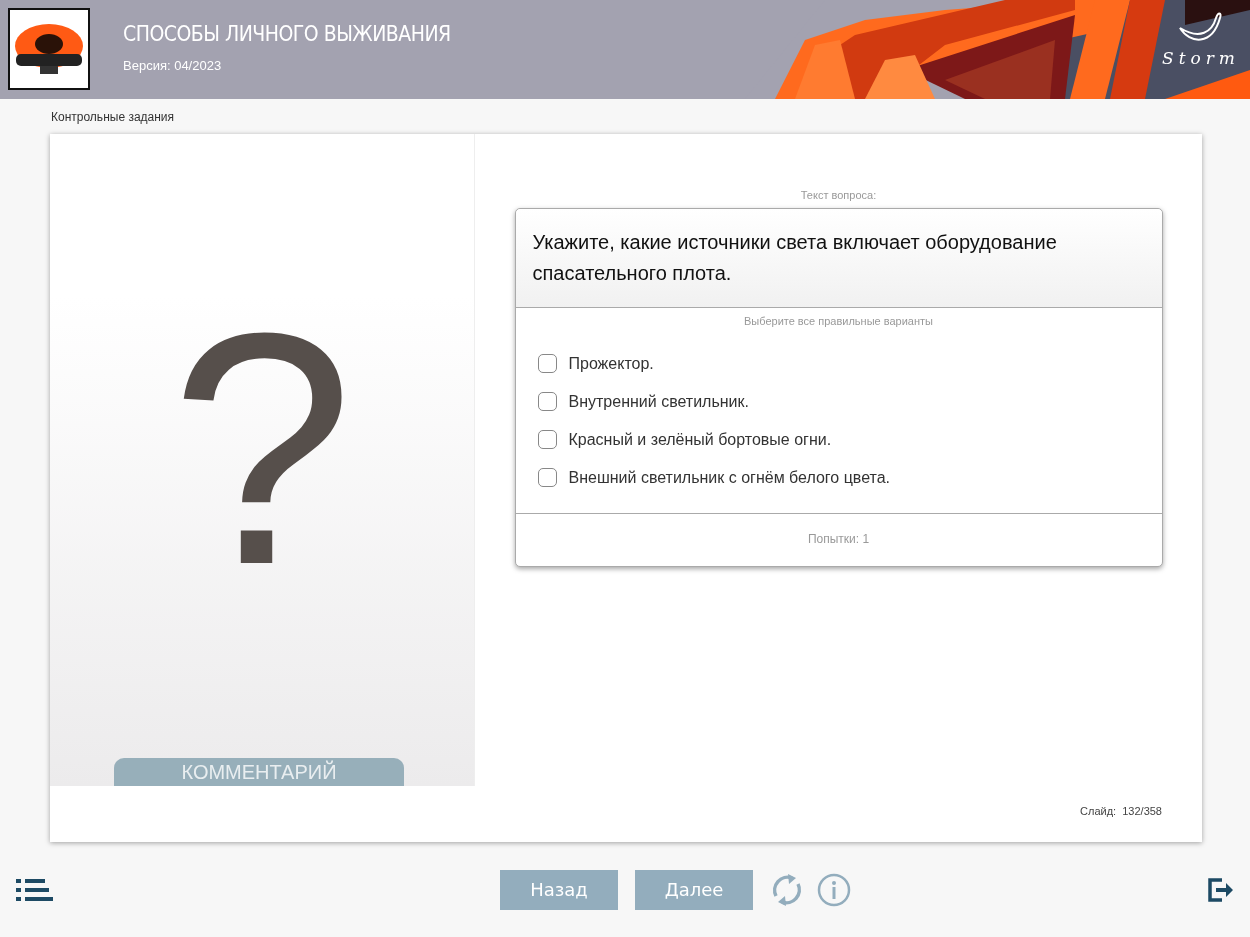  What do you see at coordinates (729, 477) in the screenshot?
I see `option-label: Внешний светильник с огнём белого цвета.` at bounding box center [729, 477].